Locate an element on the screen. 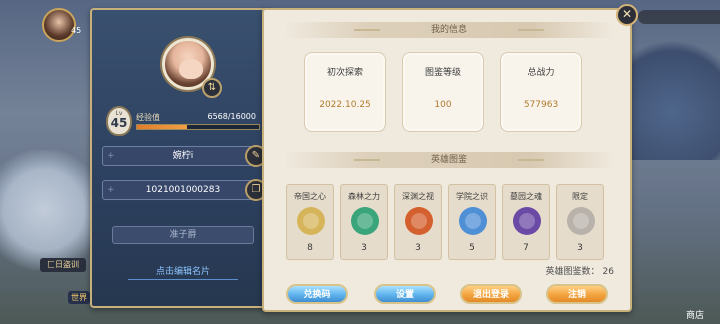  hero-card-label: 墓园之魂 is located at coordinates (526, 196).